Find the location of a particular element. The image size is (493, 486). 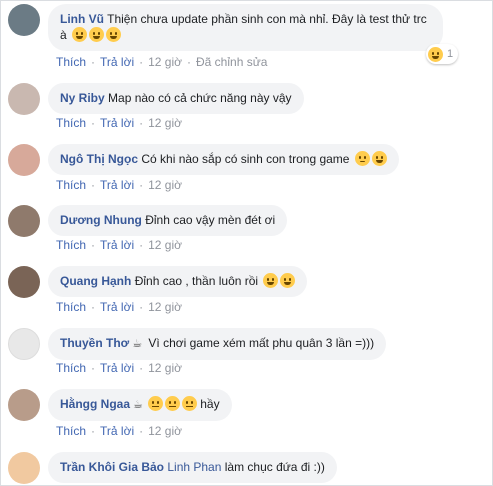

comment-author: Linh Vũ is located at coordinates (82, 19).